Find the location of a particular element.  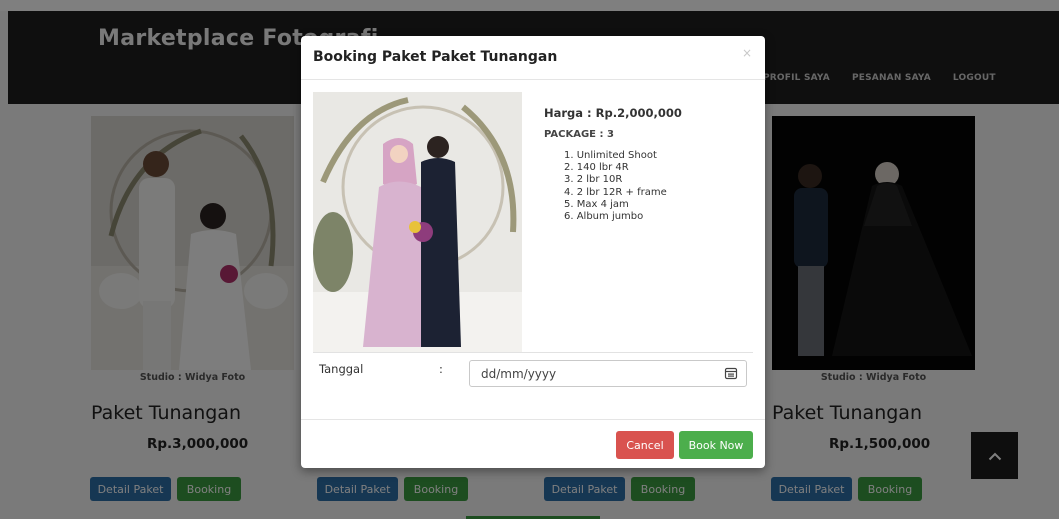

modal-header: Booking Paket Paket Tunangan × is located at coordinates (533, 58).